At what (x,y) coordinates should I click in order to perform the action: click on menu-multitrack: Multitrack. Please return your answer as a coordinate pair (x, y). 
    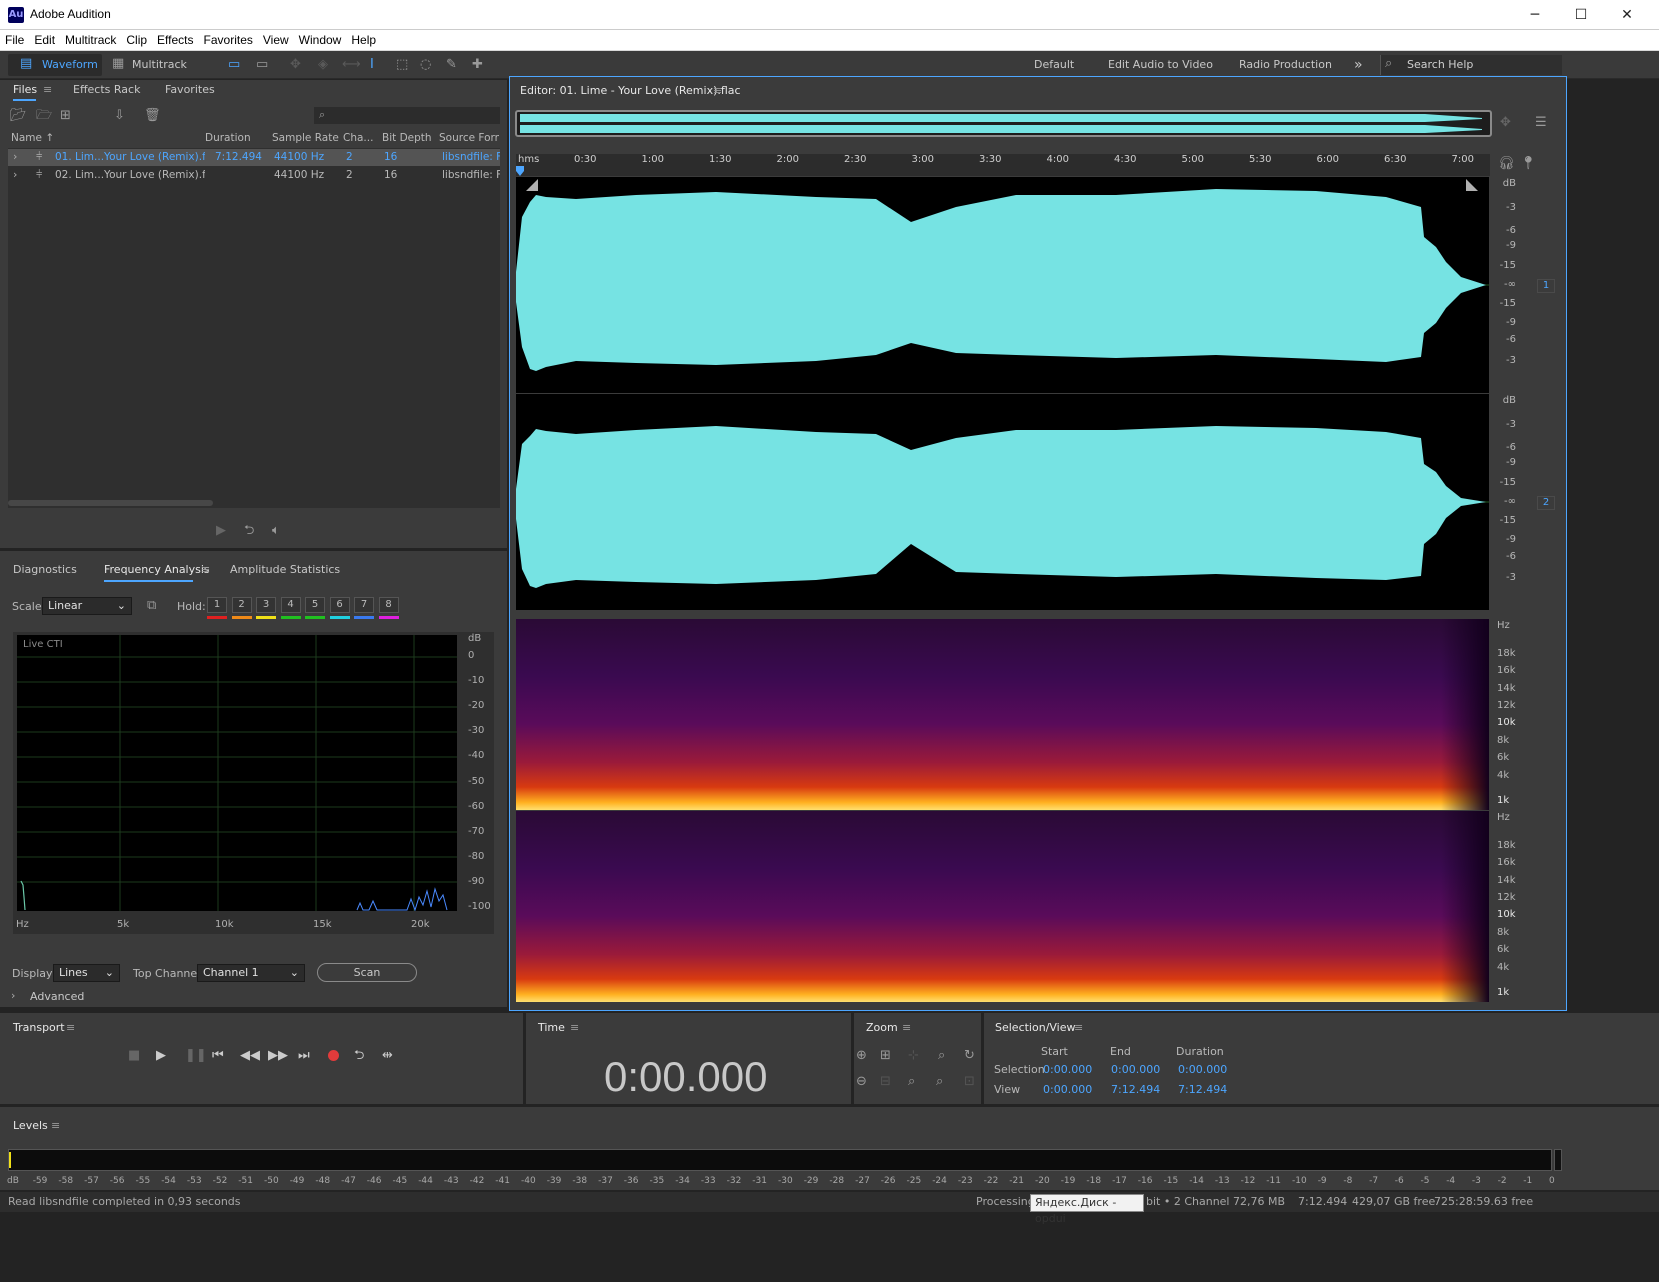
    Looking at the image, I should click on (90, 38).